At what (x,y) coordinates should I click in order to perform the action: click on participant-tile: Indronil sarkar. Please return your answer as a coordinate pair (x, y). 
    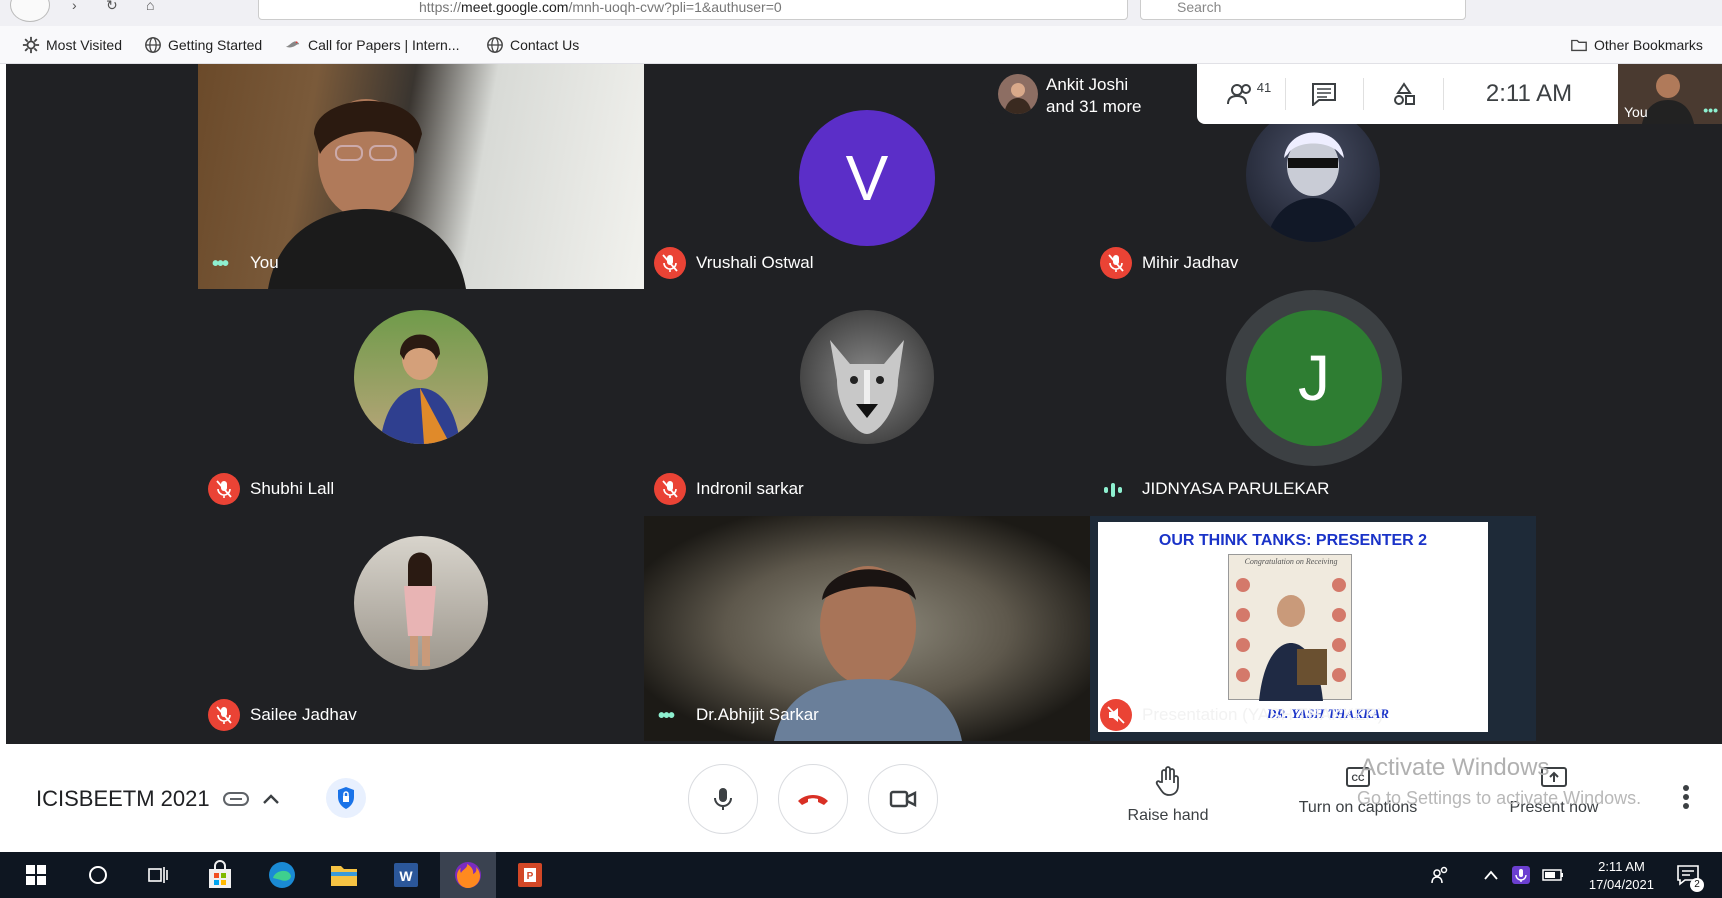
    Looking at the image, I should click on (867, 402).